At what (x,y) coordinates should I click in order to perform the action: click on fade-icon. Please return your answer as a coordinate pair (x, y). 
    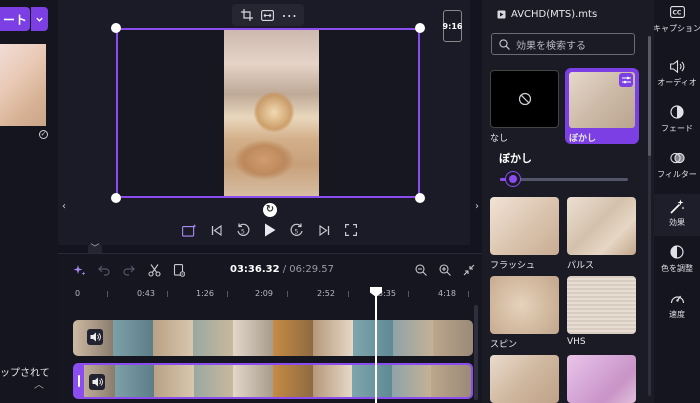
    Looking at the image, I should click on (677, 112).